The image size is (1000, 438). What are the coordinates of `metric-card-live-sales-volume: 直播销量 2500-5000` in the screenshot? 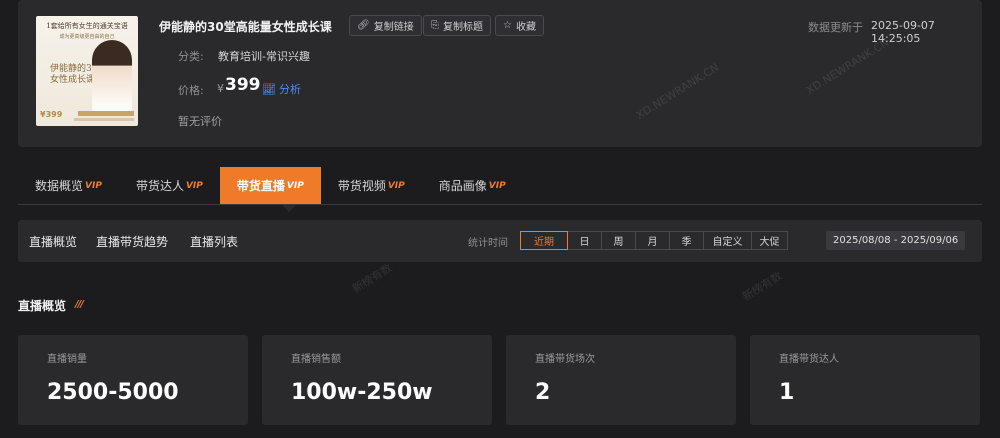 It's located at (133, 380).